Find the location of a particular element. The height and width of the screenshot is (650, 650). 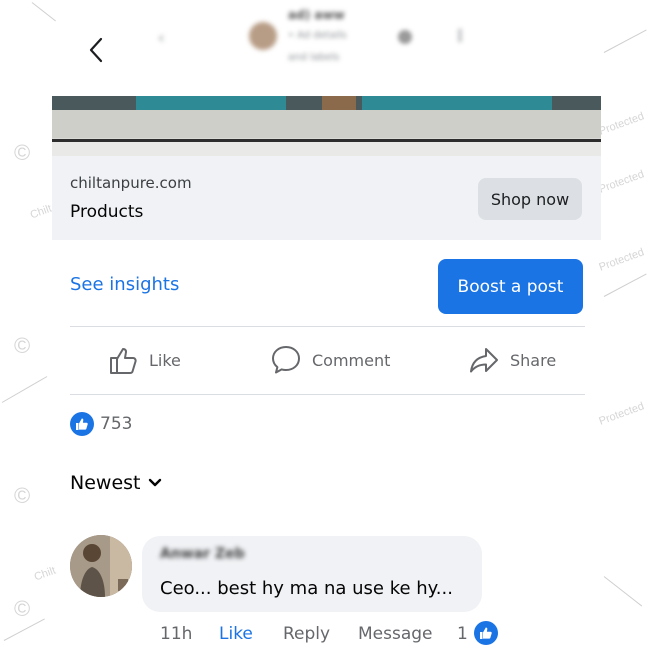

share-icon is located at coordinates (484, 360).